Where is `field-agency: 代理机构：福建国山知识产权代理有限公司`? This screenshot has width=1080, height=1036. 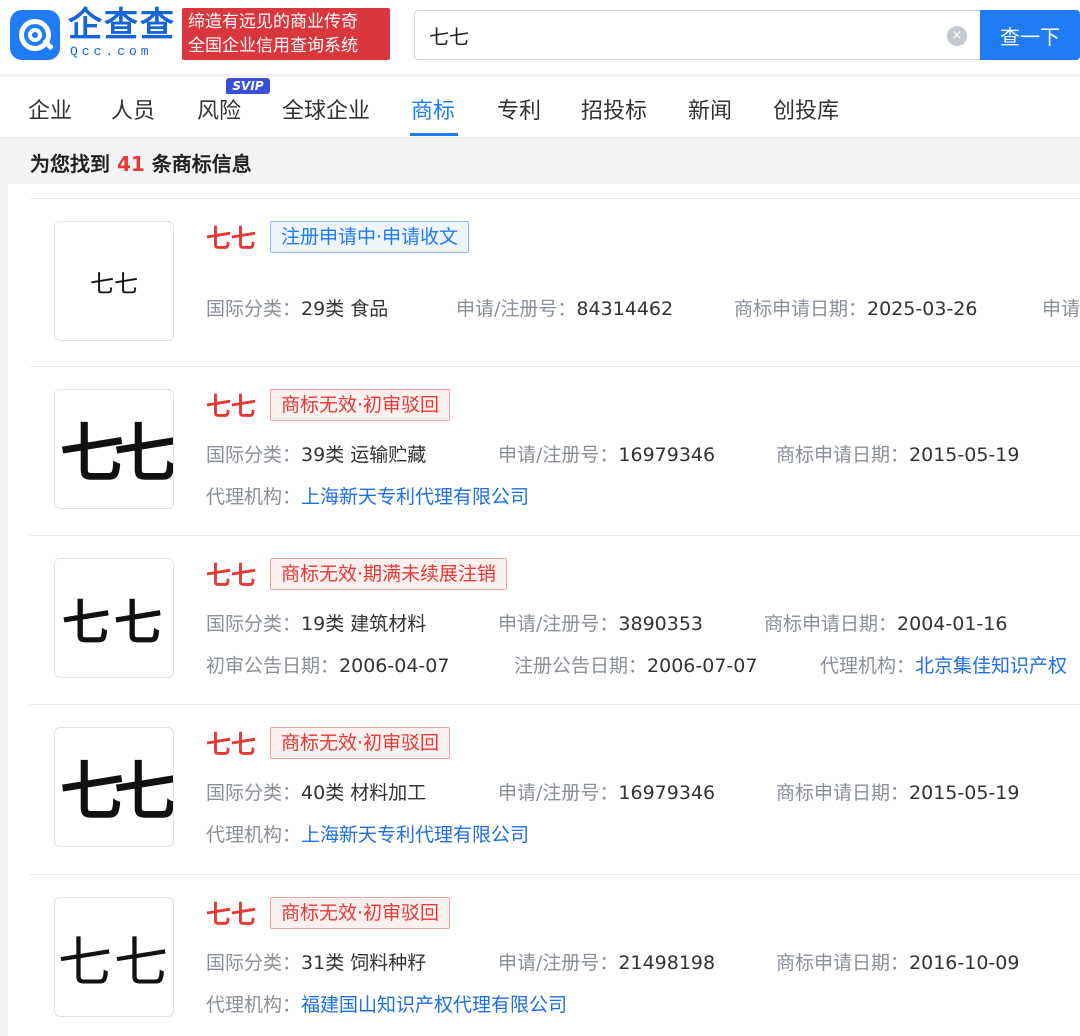 field-agency: 代理机构：福建国山知识产权代理有限公司 is located at coordinates (386, 1005).